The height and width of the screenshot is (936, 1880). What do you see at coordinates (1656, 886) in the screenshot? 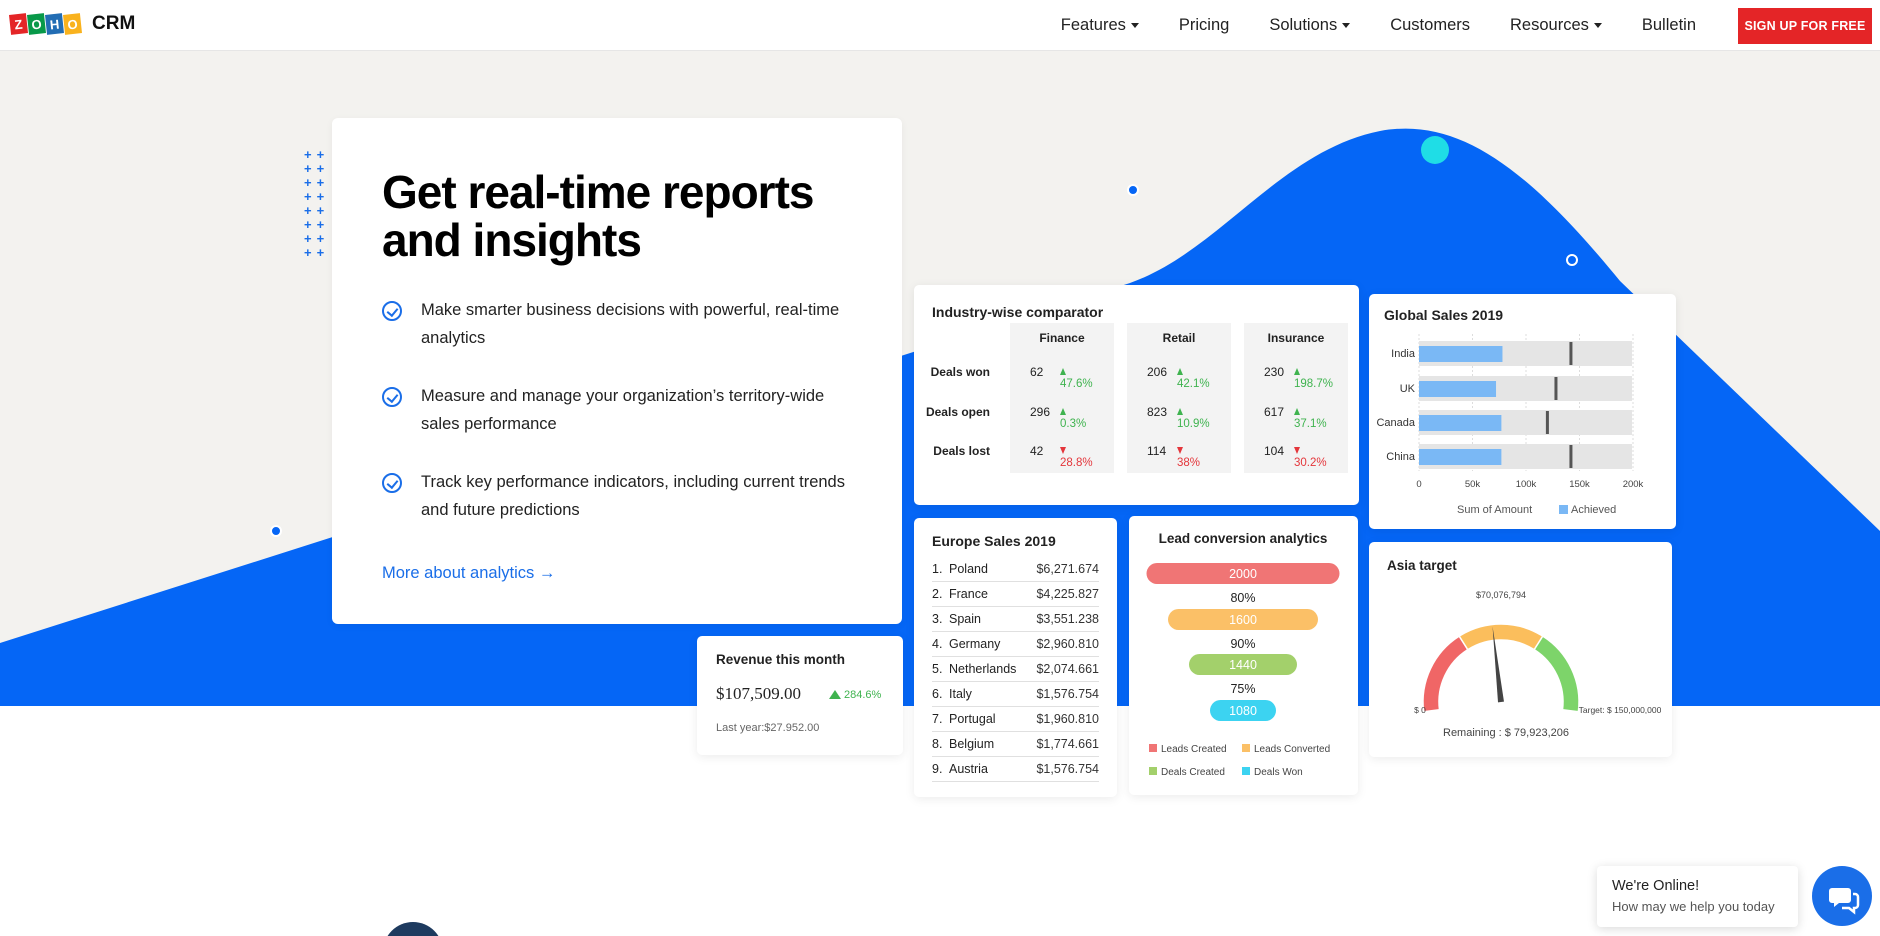
I see `chat-status: We're Online!` at bounding box center [1656, 886].